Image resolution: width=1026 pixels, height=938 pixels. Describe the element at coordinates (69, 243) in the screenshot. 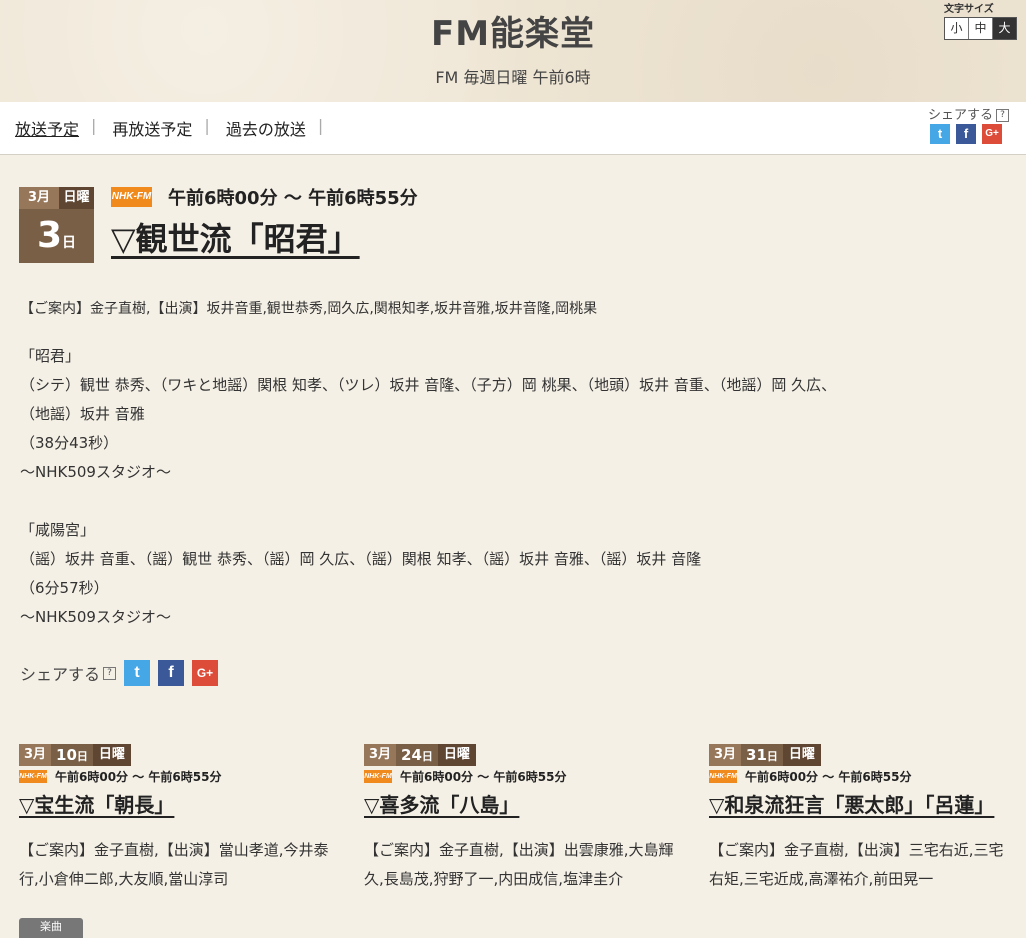

I see `program-day-unit: 日` at that location.